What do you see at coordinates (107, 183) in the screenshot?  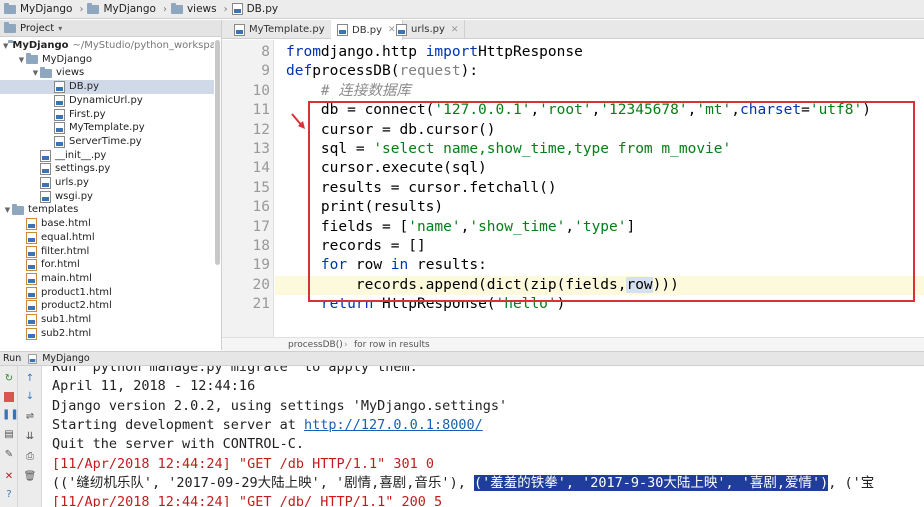 I see `tree-item: urls.py` at bounding box center [107, 183].